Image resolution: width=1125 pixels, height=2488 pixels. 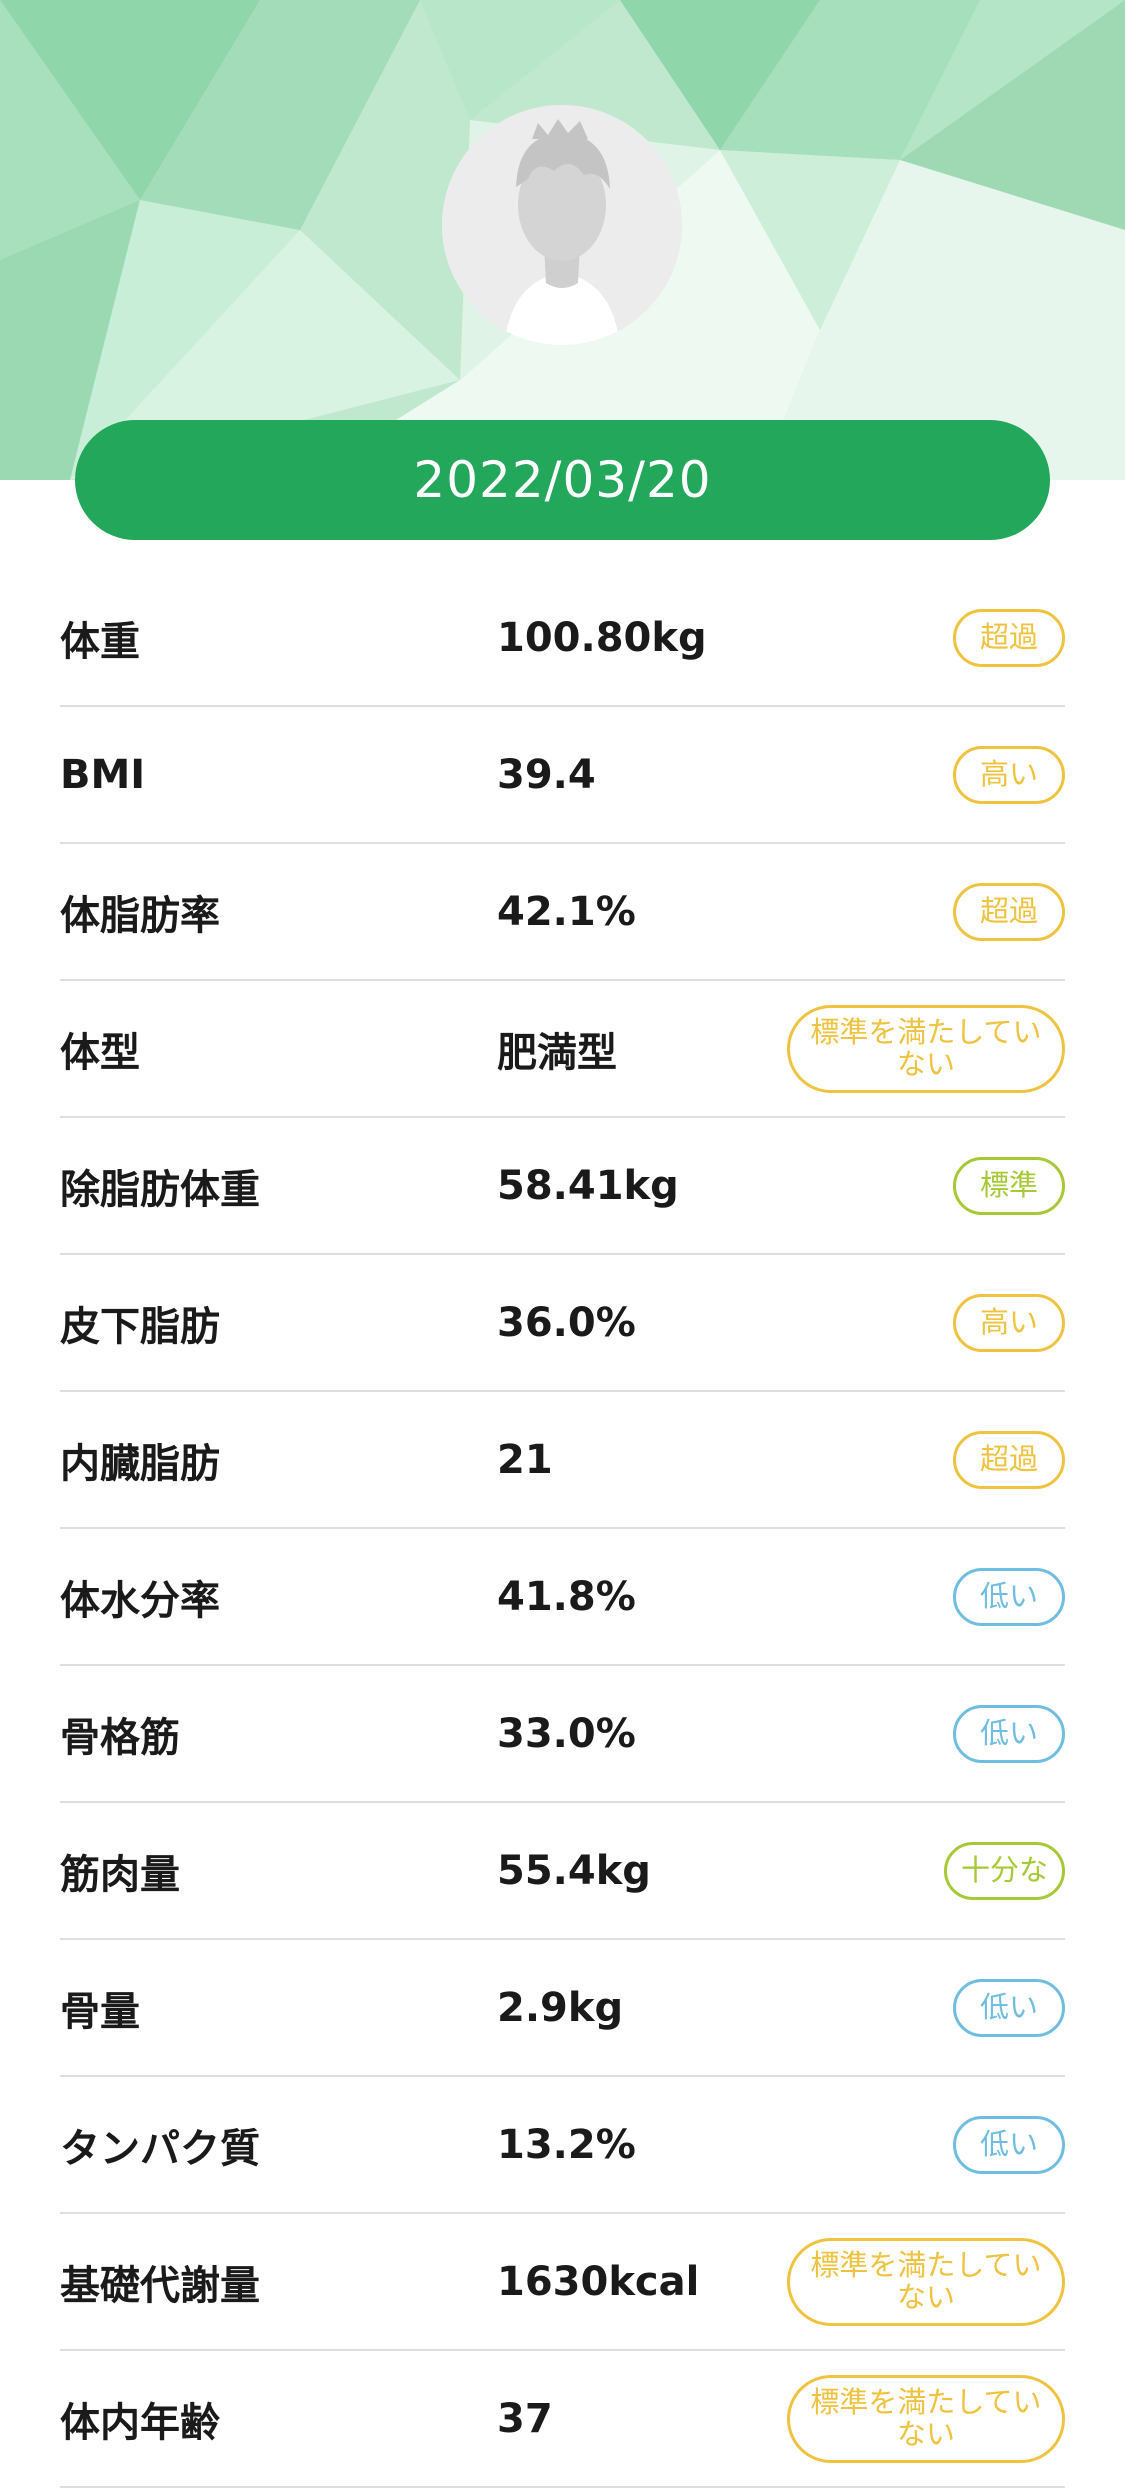 I want to click on metric-row: 骨格筋 33.0% 低い, so click(x=562, y=1734).